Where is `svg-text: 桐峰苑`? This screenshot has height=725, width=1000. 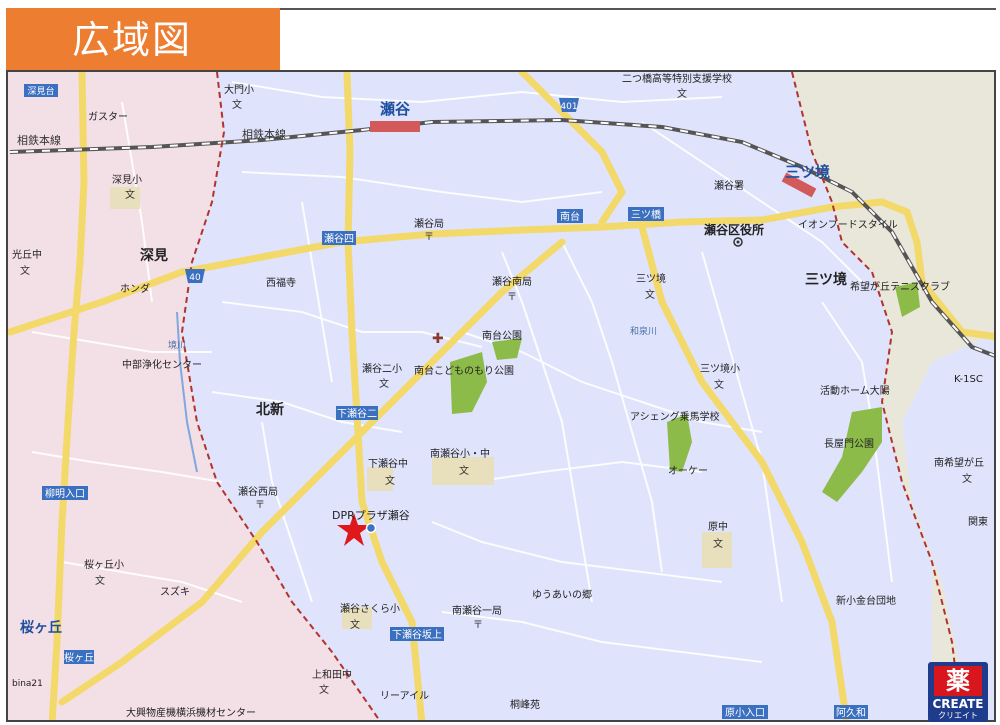
svg-text: 桐峰苑 is located at coordinates (525, 704).